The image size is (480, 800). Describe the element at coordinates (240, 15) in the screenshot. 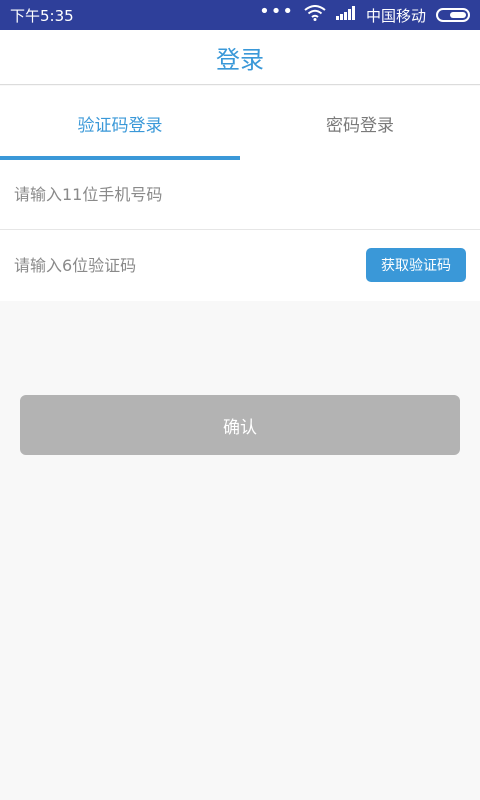

I see `status-bar: 下午5:35 ••• 中国移动` at that location.